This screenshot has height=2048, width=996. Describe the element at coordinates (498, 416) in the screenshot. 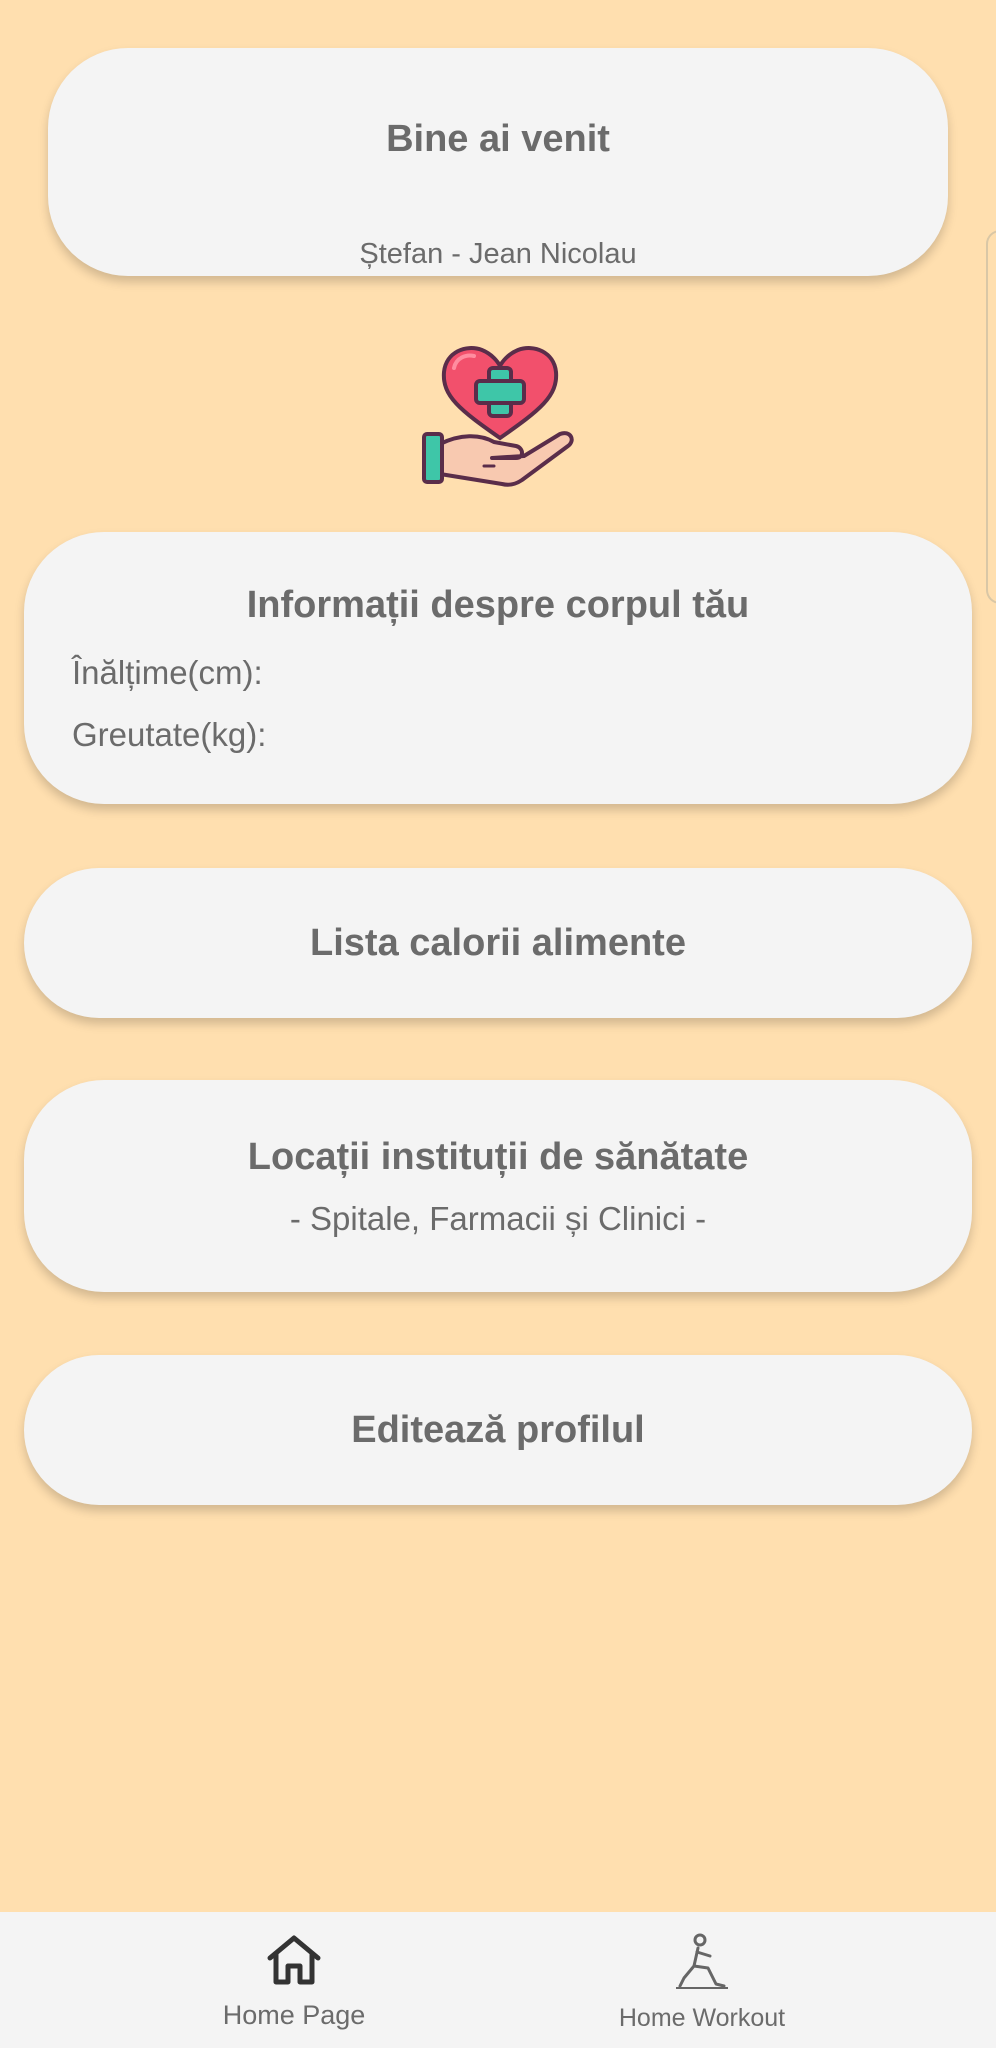

I see `heart-care-hand-icon` at that location.